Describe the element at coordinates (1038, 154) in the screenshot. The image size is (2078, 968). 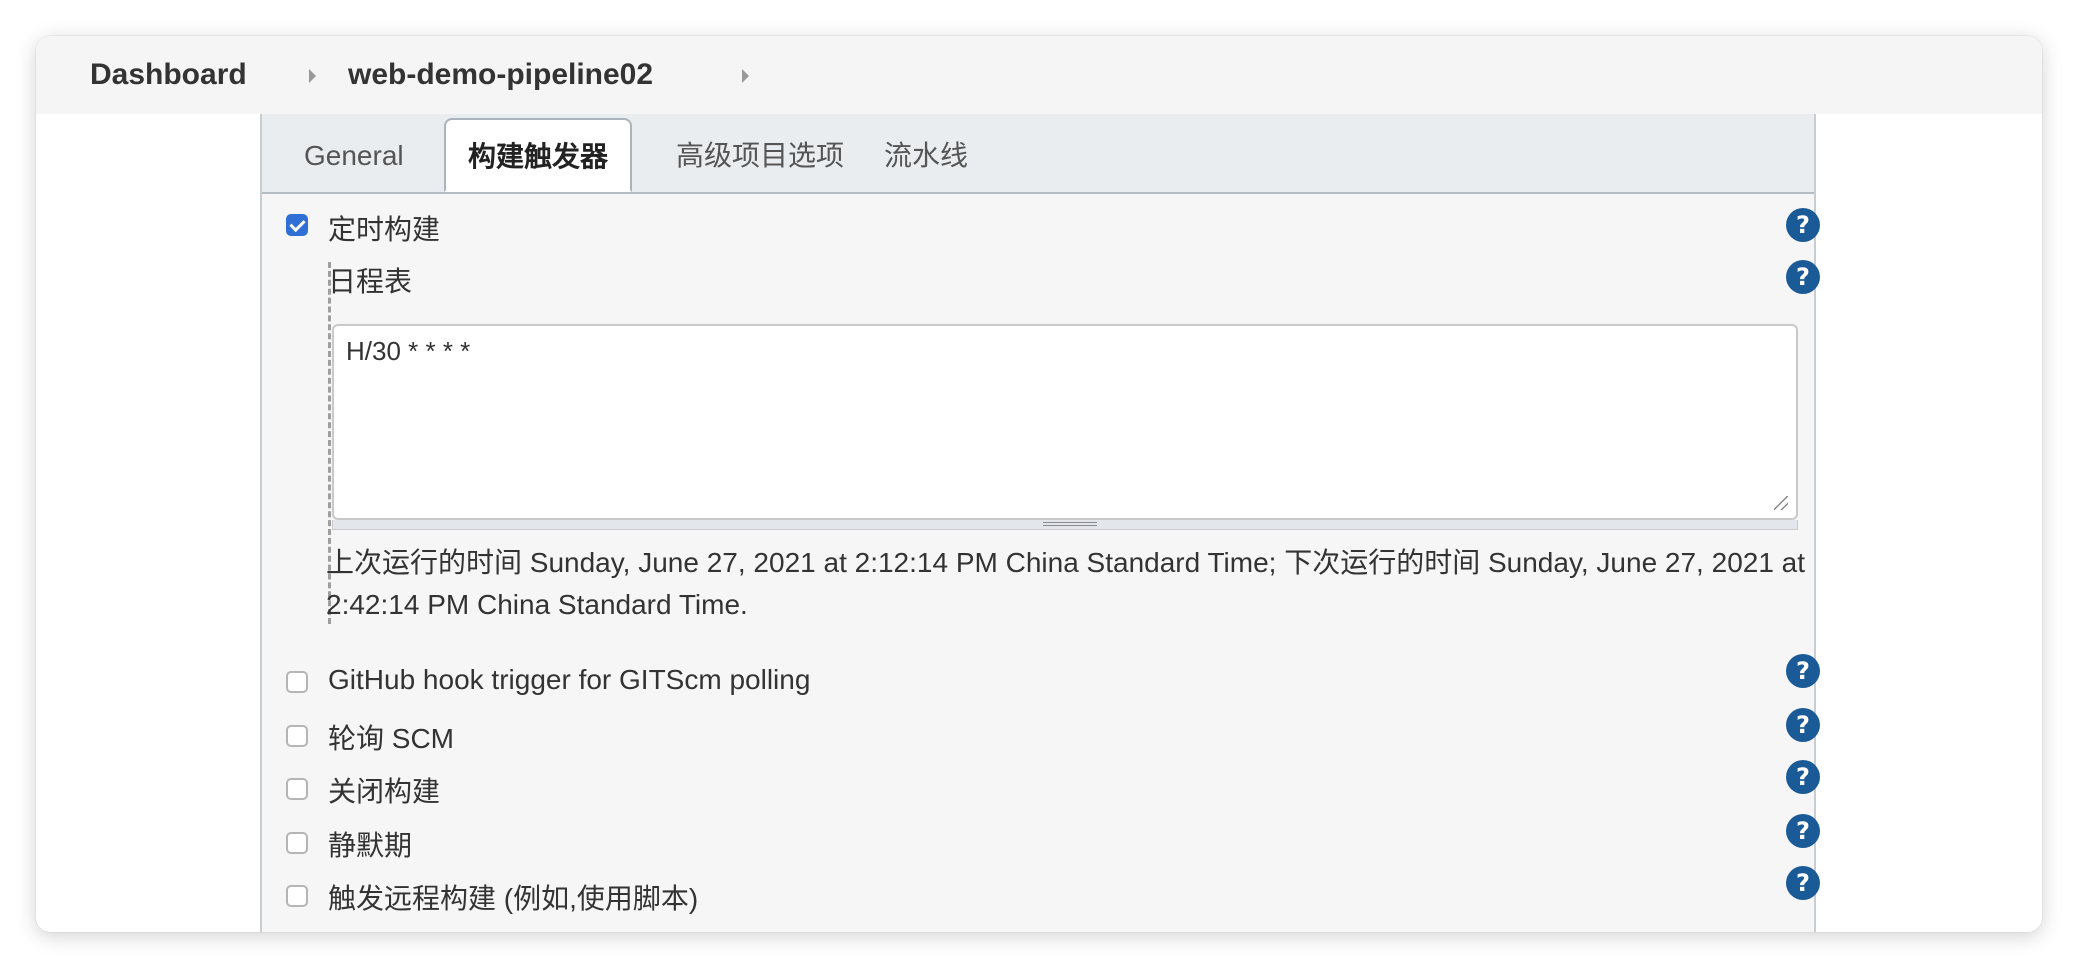
I see `tab-bar: General 构建触发器 高级项目选项 流水线` at that location.